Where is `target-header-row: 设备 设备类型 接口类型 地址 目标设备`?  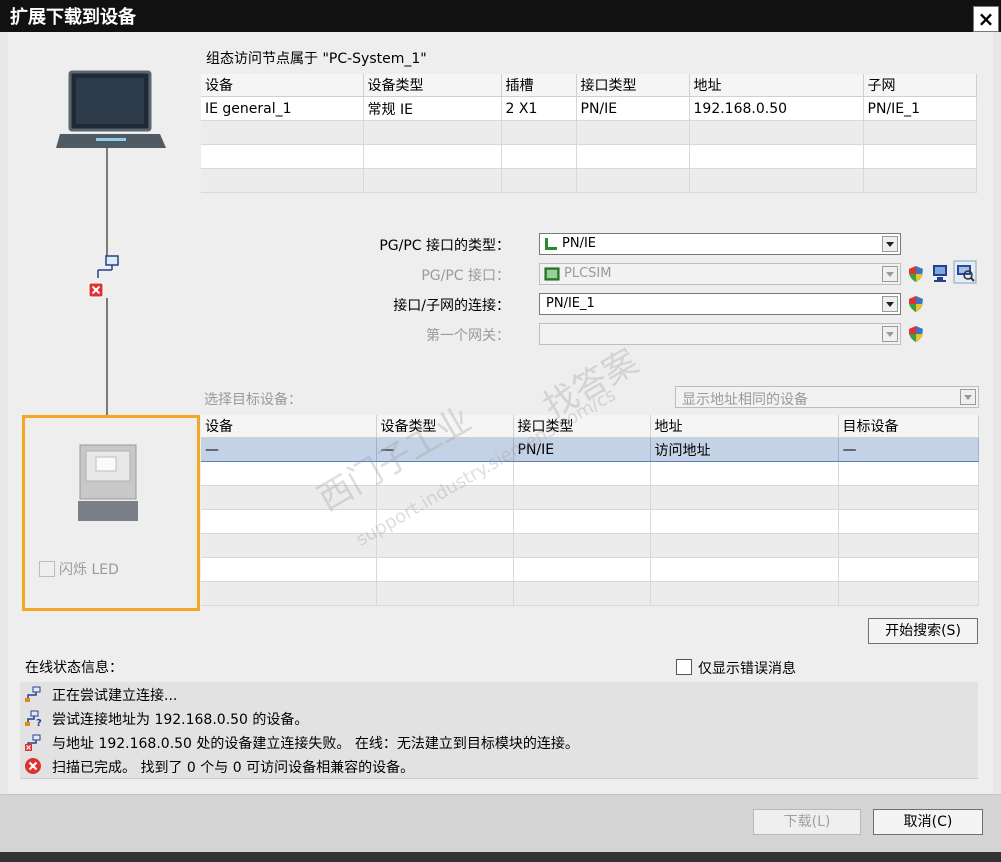
target-header-row: 设备 设备类型 接口类型 地址 目标设备 is located at coordinates (590, 426).